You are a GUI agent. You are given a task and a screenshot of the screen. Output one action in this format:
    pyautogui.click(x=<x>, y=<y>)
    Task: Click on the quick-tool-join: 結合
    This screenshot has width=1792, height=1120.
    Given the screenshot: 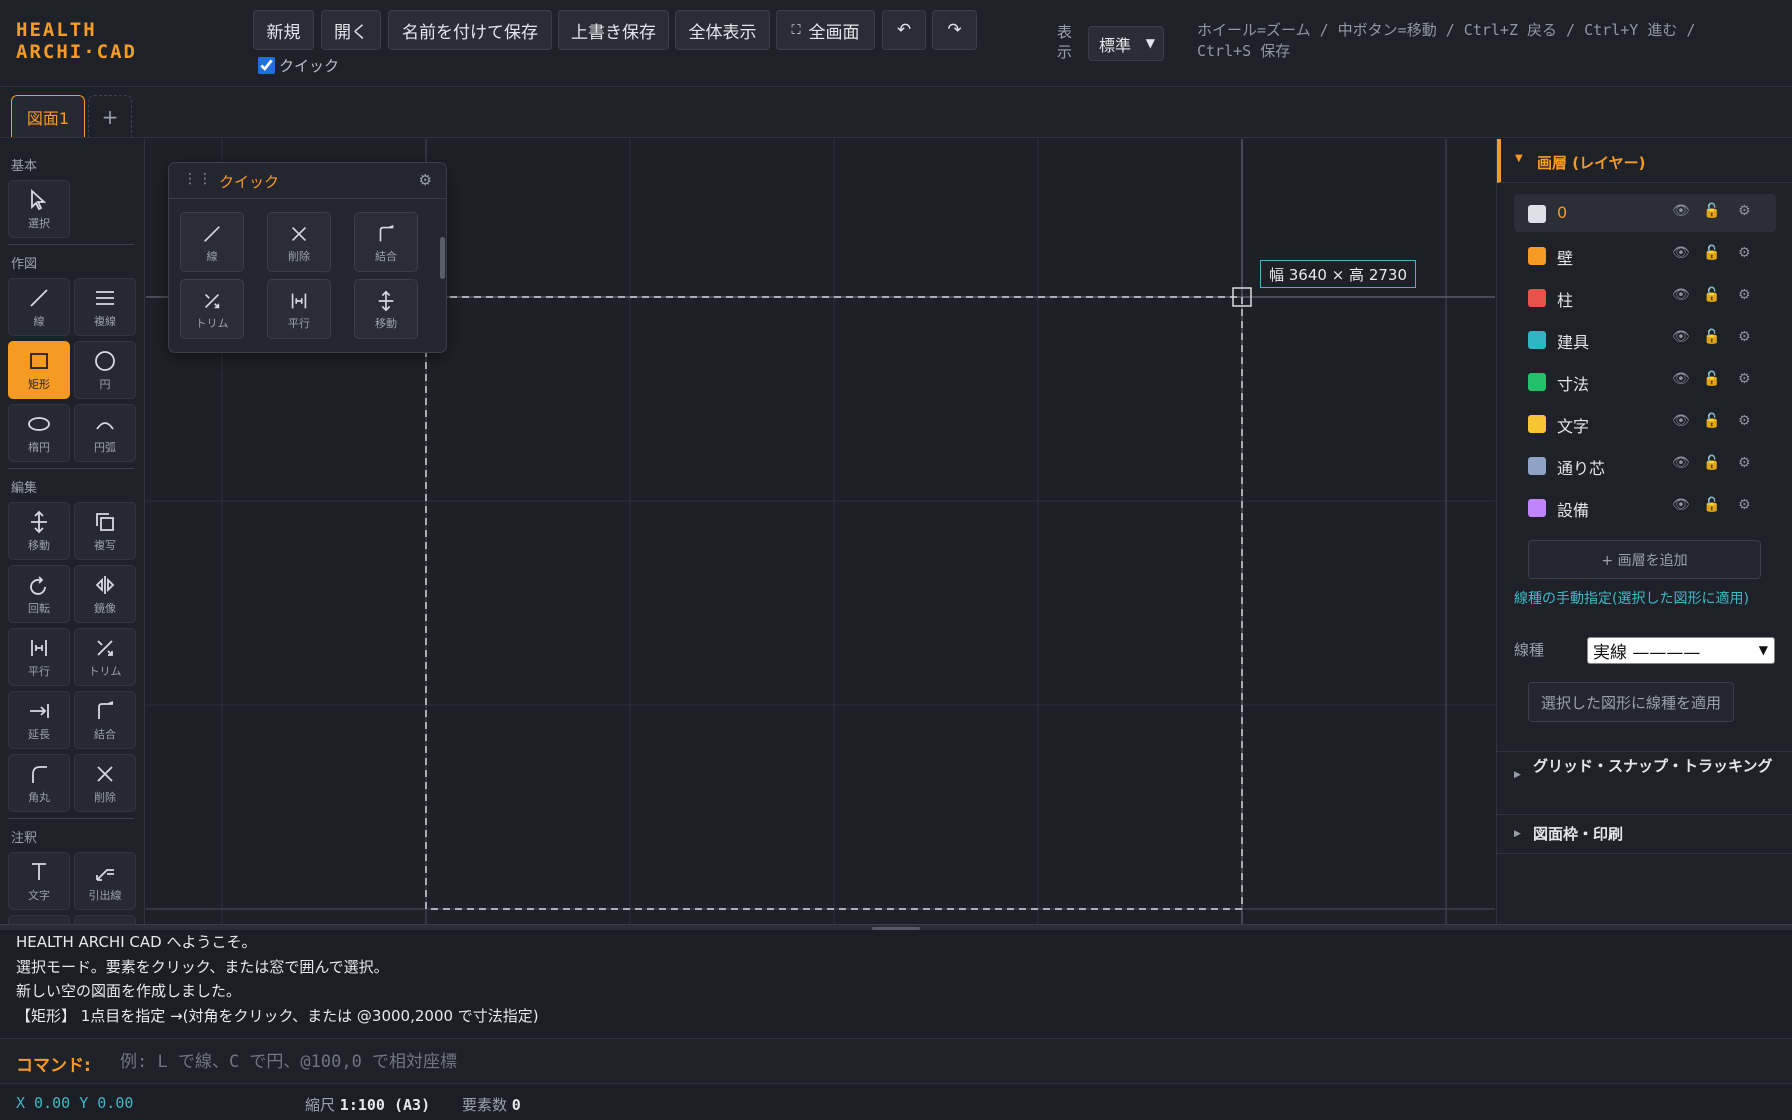 What is the action you would take?
    pyautogui.click(x=386, y=242)
    